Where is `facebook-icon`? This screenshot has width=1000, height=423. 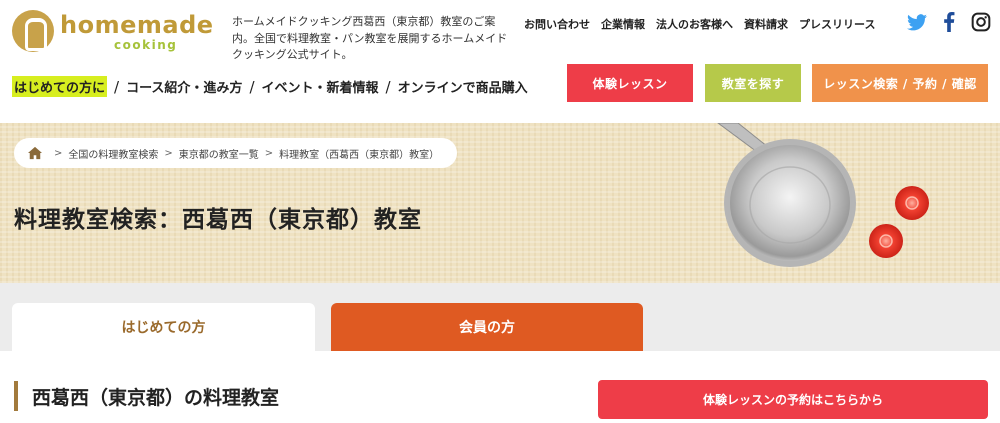
facebook-icon is located at coordinates (949, 22).